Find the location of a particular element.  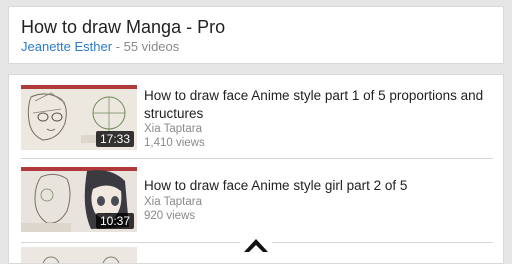

video-thumbnail: 10:37 is located at coordinates (79, 199).